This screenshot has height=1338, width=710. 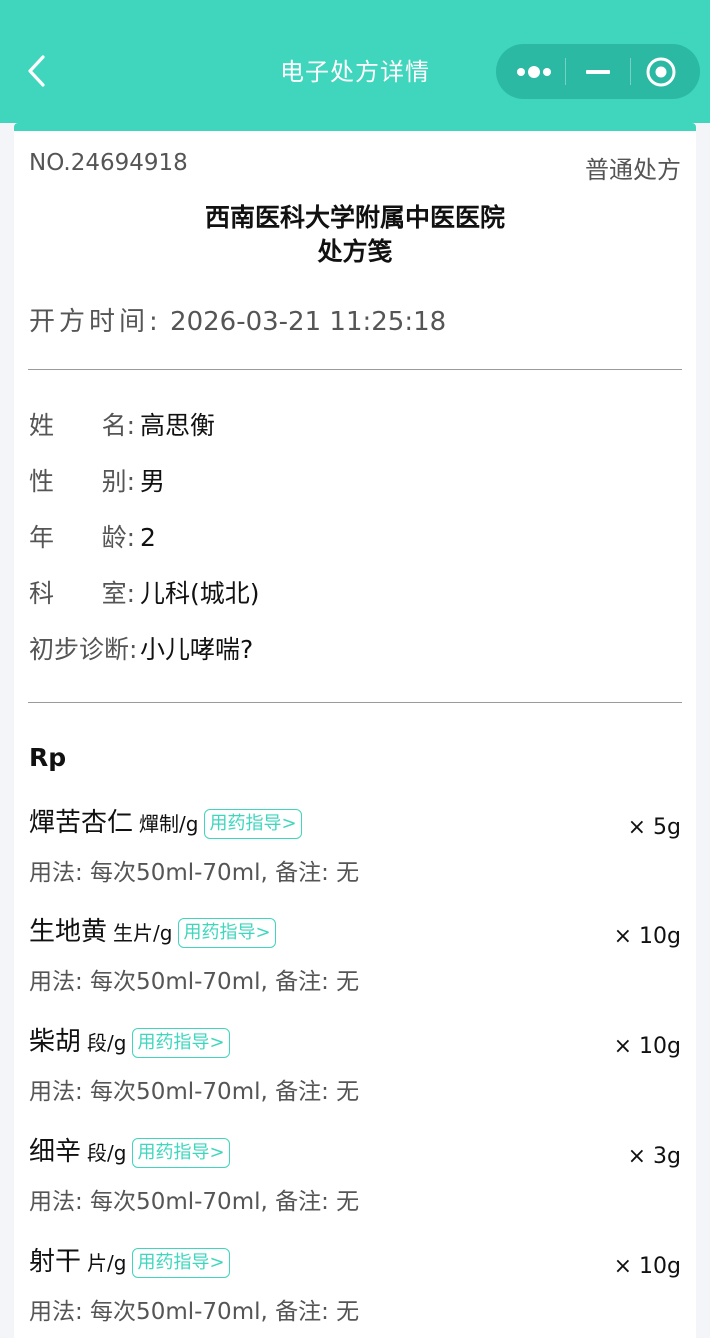 What do you see at coordinates (355, 1290) in the screenshot?
I see `drug-item: 射干 片/g 用药指导> × 10g 用法: 每次50ml-70ml, 备注: 无` at bounding box center [355, 1290].